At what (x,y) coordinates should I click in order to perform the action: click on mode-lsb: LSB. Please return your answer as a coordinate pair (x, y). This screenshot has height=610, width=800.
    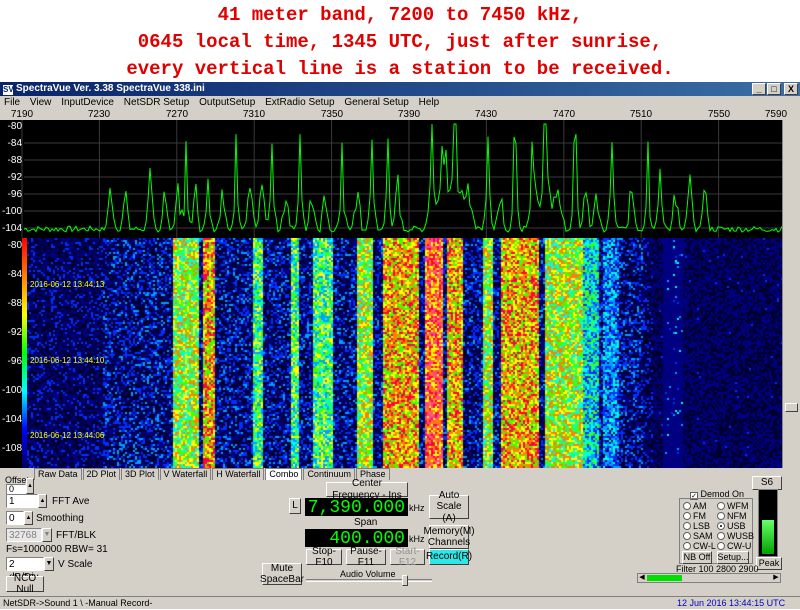
    Looking at the image, I should click on (696, 526).